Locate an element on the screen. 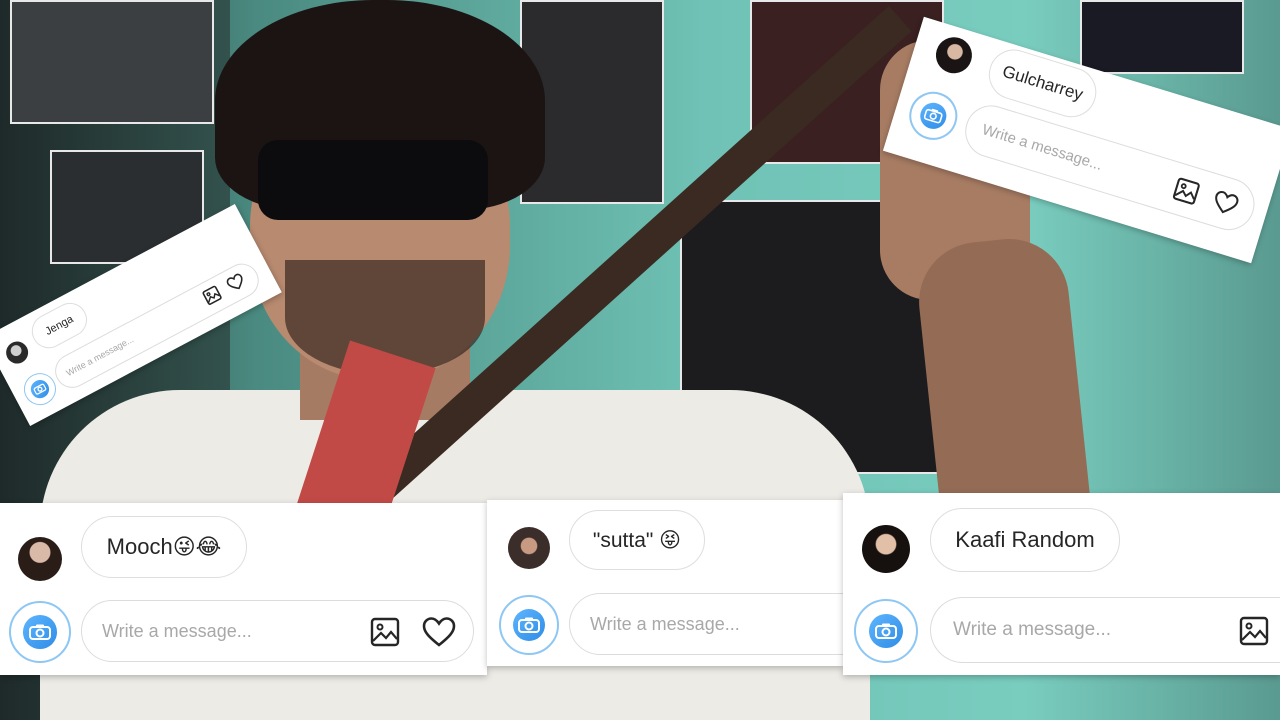 The height and width of the screenshot is (720, 1280). message-bubble: Mooch😜😂 is located at coordinates (164, 547).